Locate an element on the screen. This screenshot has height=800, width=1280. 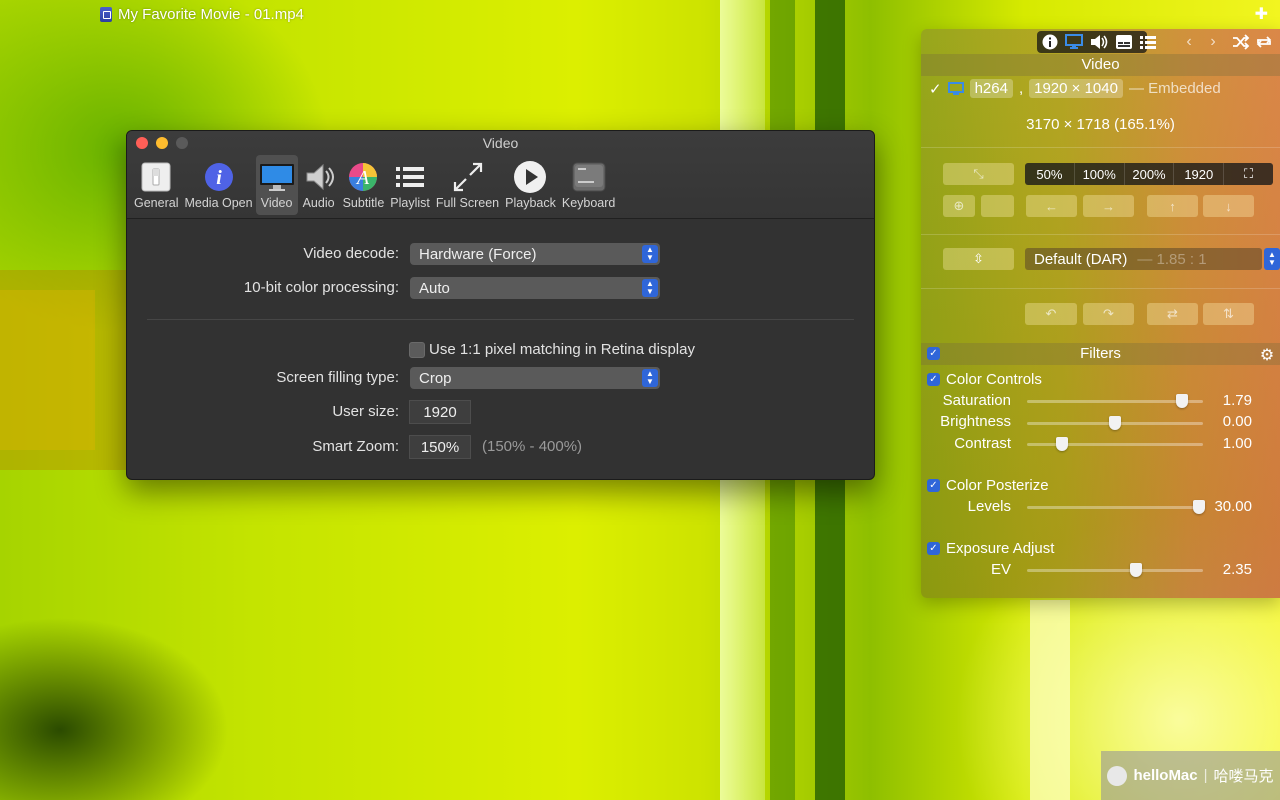
aspect-ratio-icon: ⇳ is located at coordinates (978, 259).